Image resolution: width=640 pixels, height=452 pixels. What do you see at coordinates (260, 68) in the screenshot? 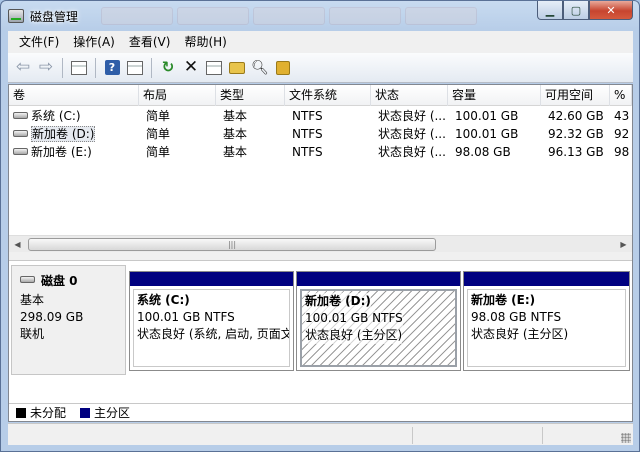
I see `explore-icon: 🔍︎` at bounding box center [260, 68].